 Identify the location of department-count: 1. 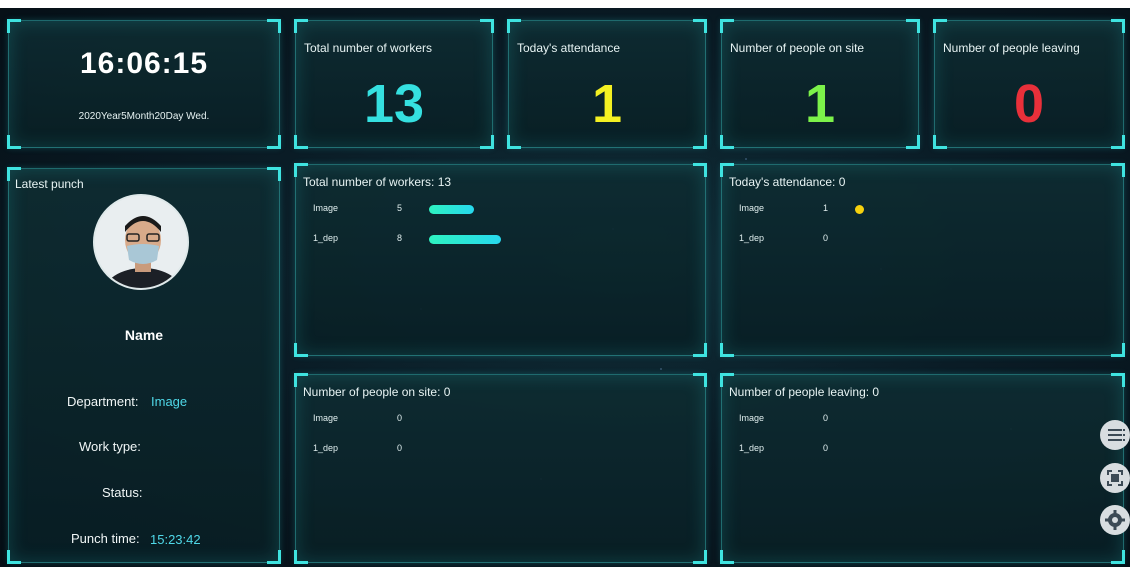
(826, 208).